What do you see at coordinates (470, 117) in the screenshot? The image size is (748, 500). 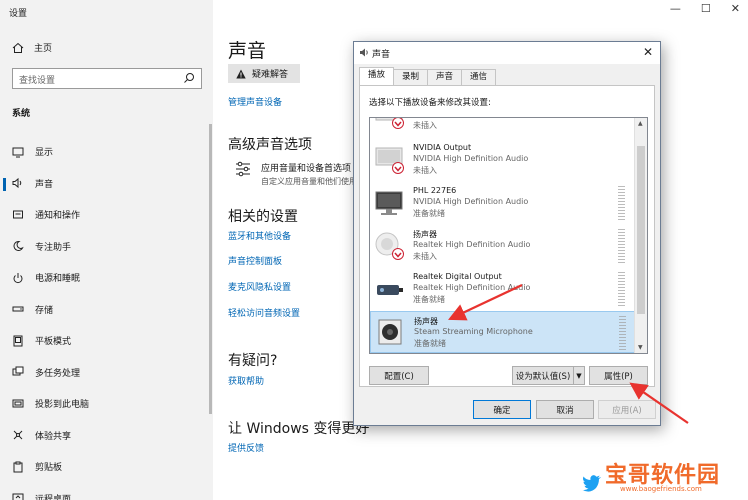 I see `device-description: NVIDIA High Definition Audio` at bounding box center [470, 117].